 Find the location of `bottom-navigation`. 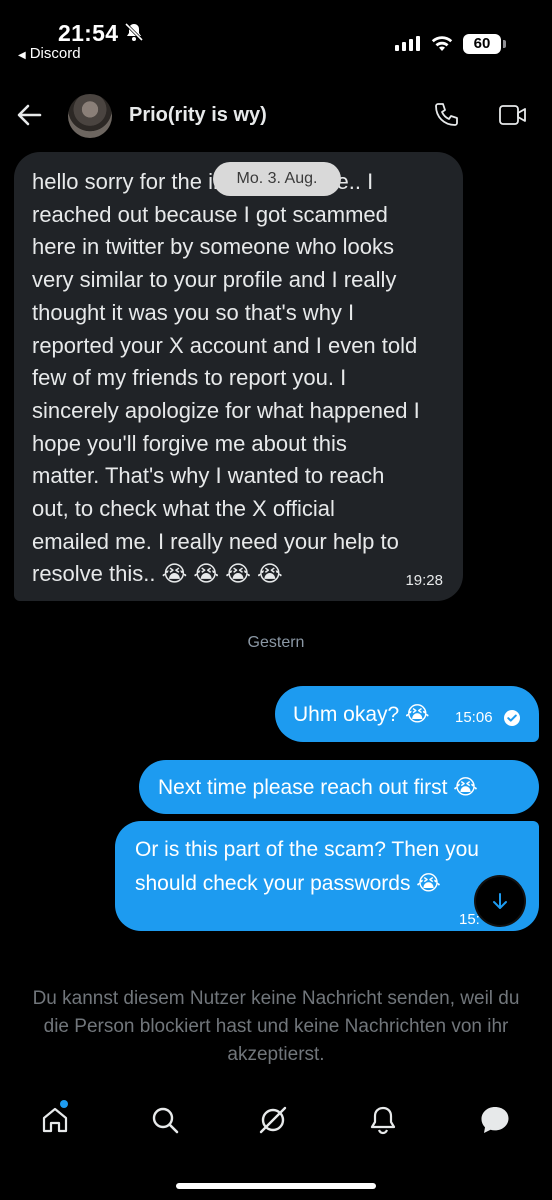

bottom-navigation is located at coordinates (276, 1120).